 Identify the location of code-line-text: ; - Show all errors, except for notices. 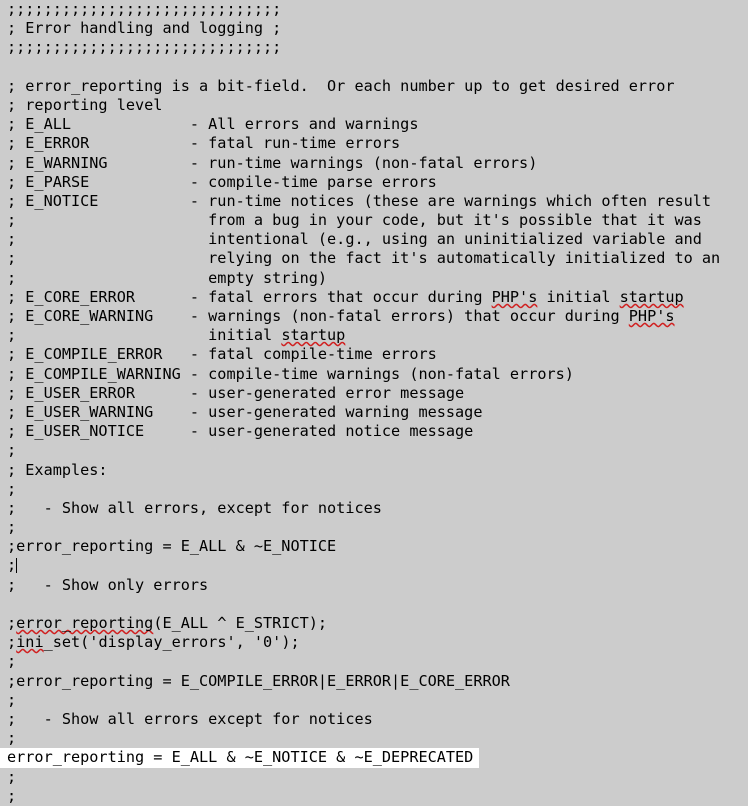
(194, 507).